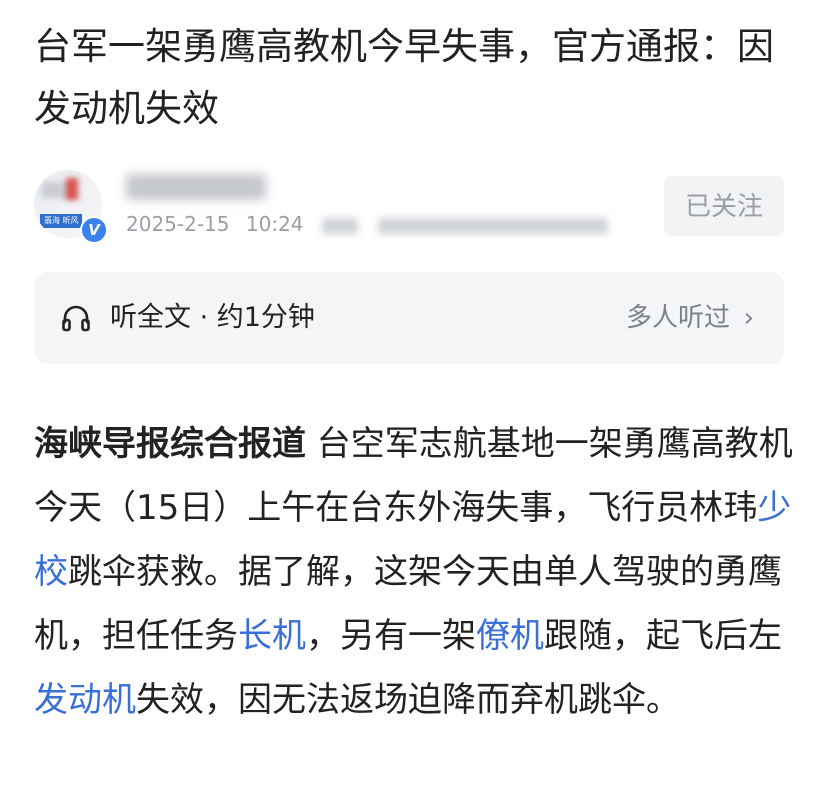 The image size is (819, 801). What do you see at coordinates (196, 187) in the screenshot?
I see `author-name-redacted` at bounding box center [196, 187].